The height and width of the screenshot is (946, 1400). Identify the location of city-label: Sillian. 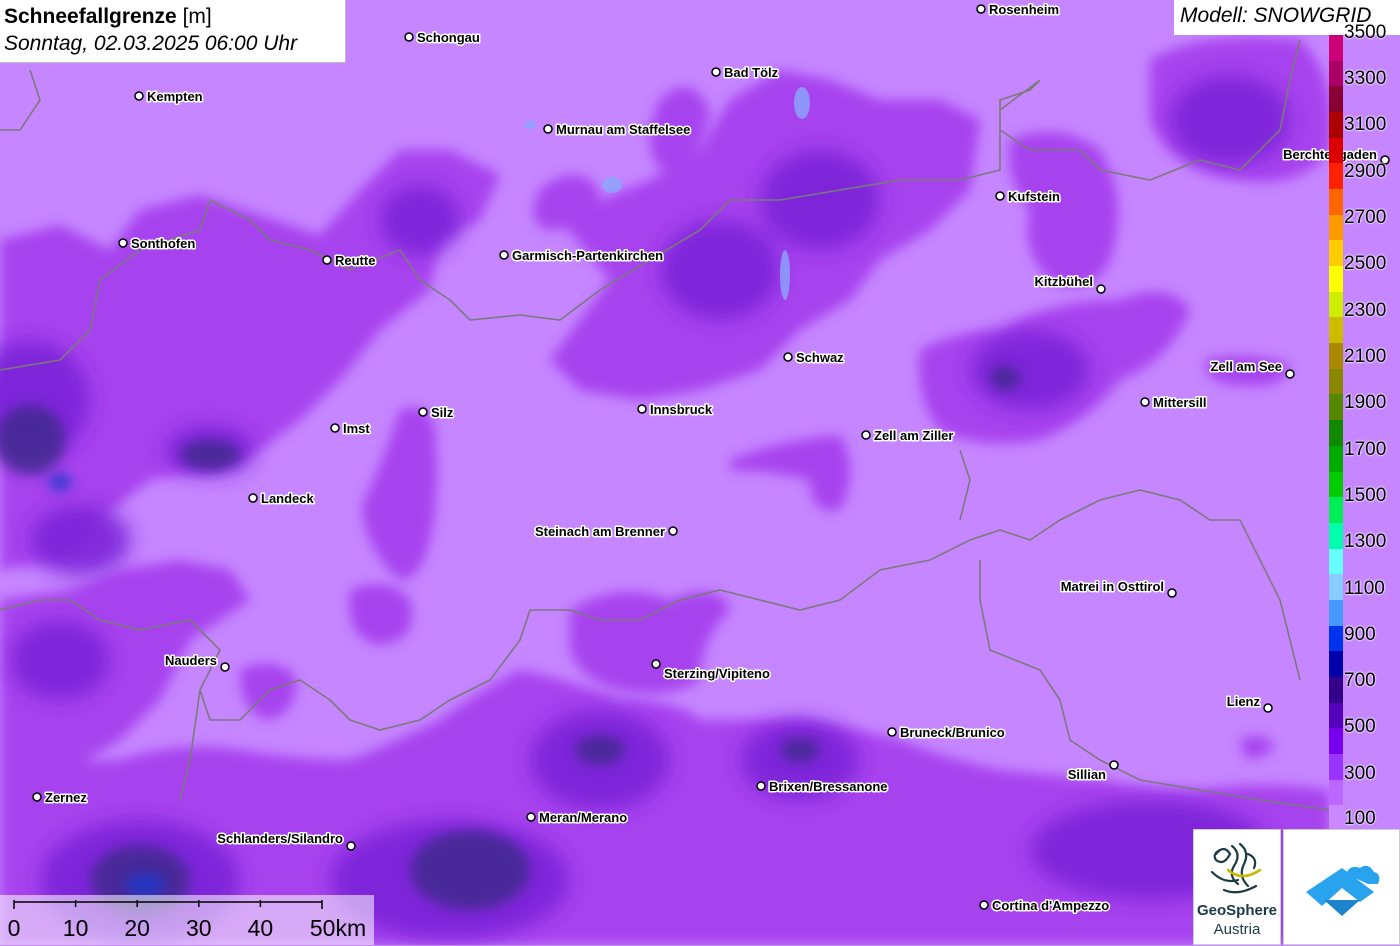
(1087, 774).